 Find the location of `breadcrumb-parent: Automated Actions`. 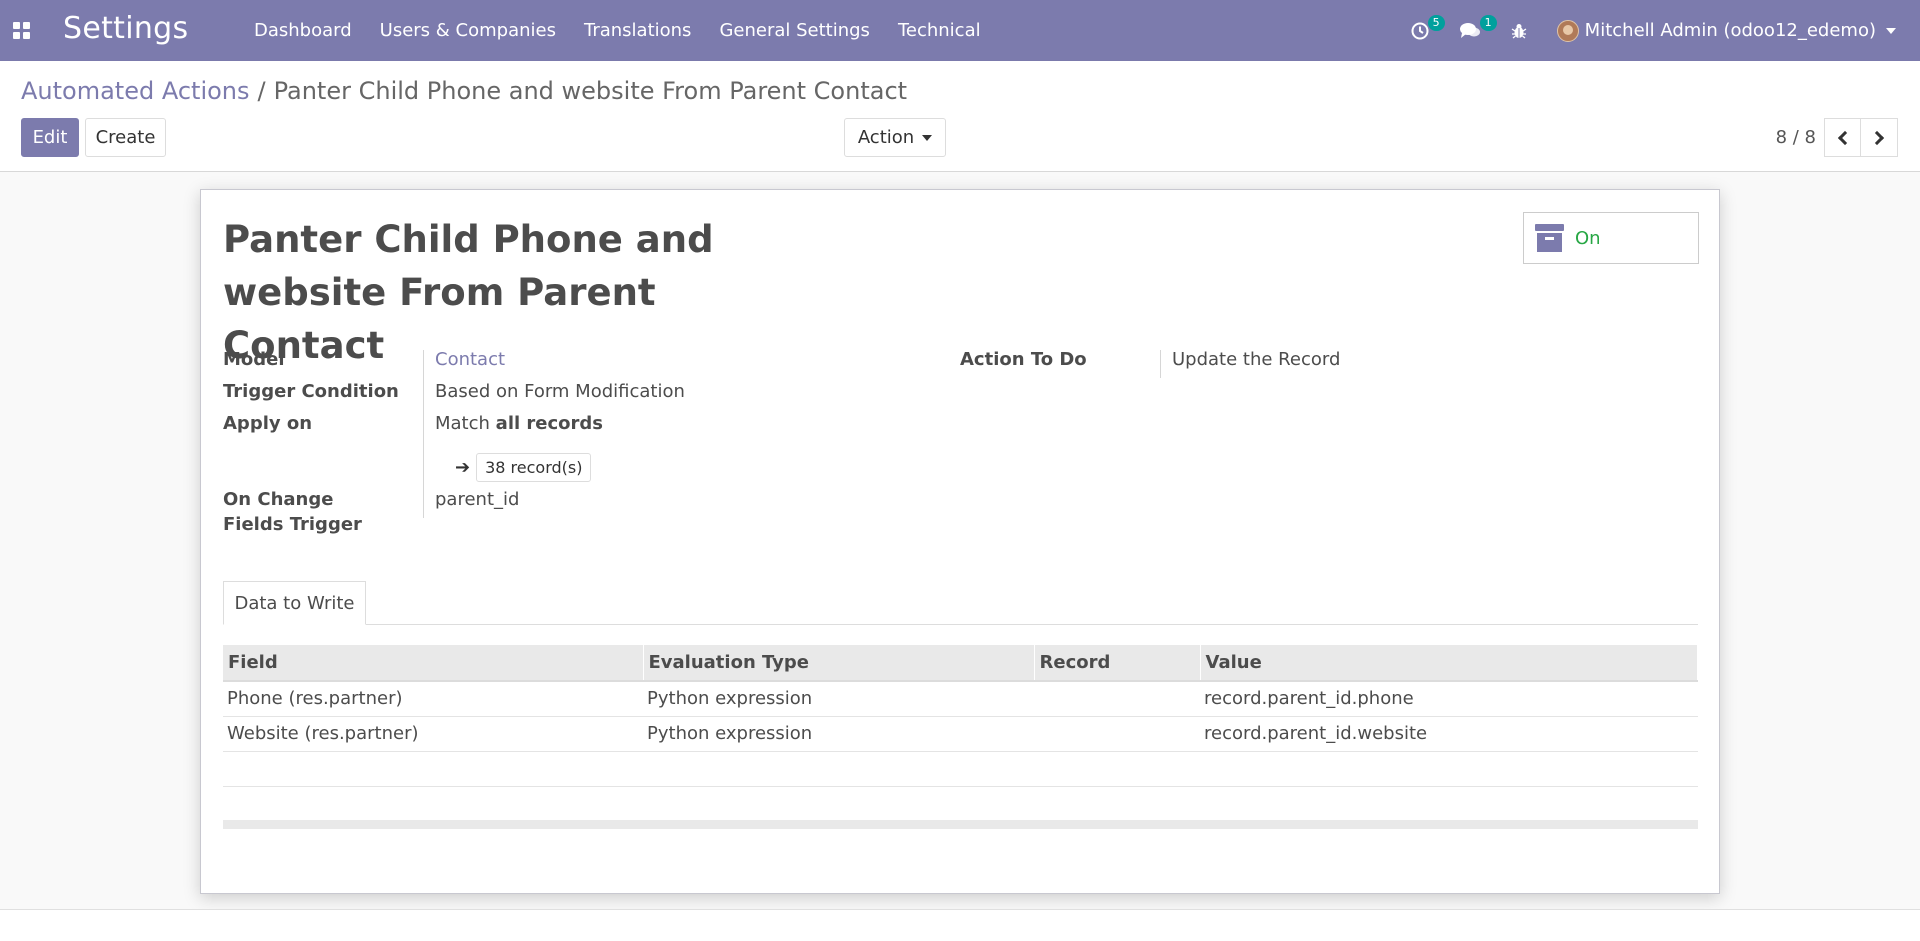

breadcrumb-parent: Automated Actions is located at coordinates (135, 91).